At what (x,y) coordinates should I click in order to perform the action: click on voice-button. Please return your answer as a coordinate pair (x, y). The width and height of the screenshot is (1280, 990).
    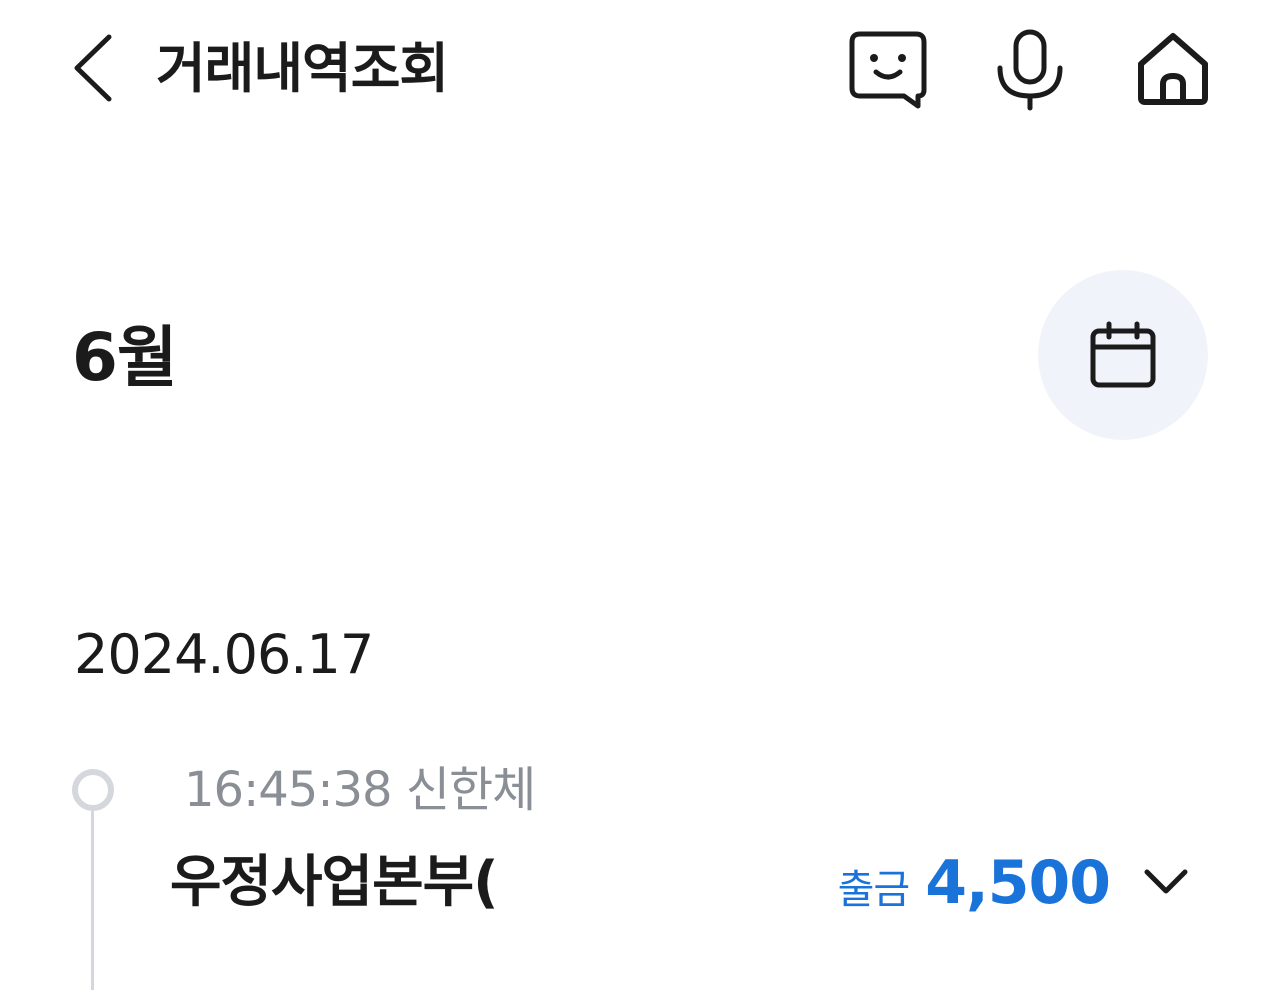
    Looking at the image, I should click on (1030, 70).